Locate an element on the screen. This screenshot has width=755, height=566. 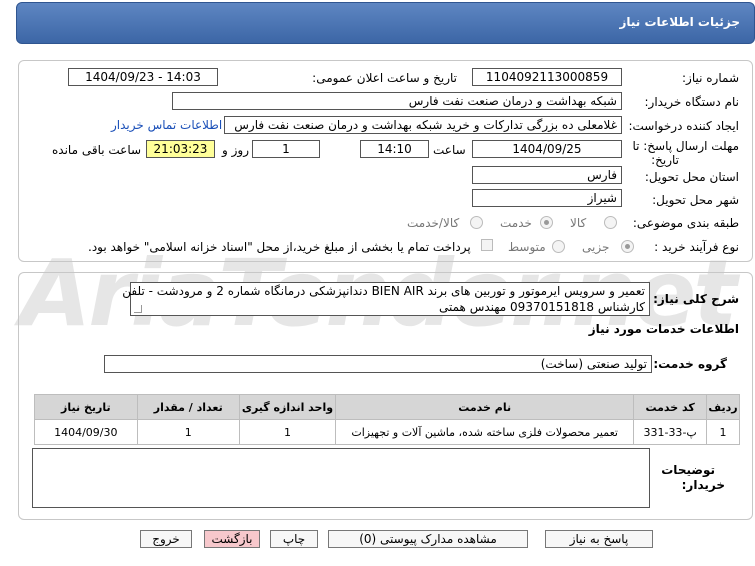
creator-label: ایجاد کننده درخواست: is located at coordinates (683, 126).